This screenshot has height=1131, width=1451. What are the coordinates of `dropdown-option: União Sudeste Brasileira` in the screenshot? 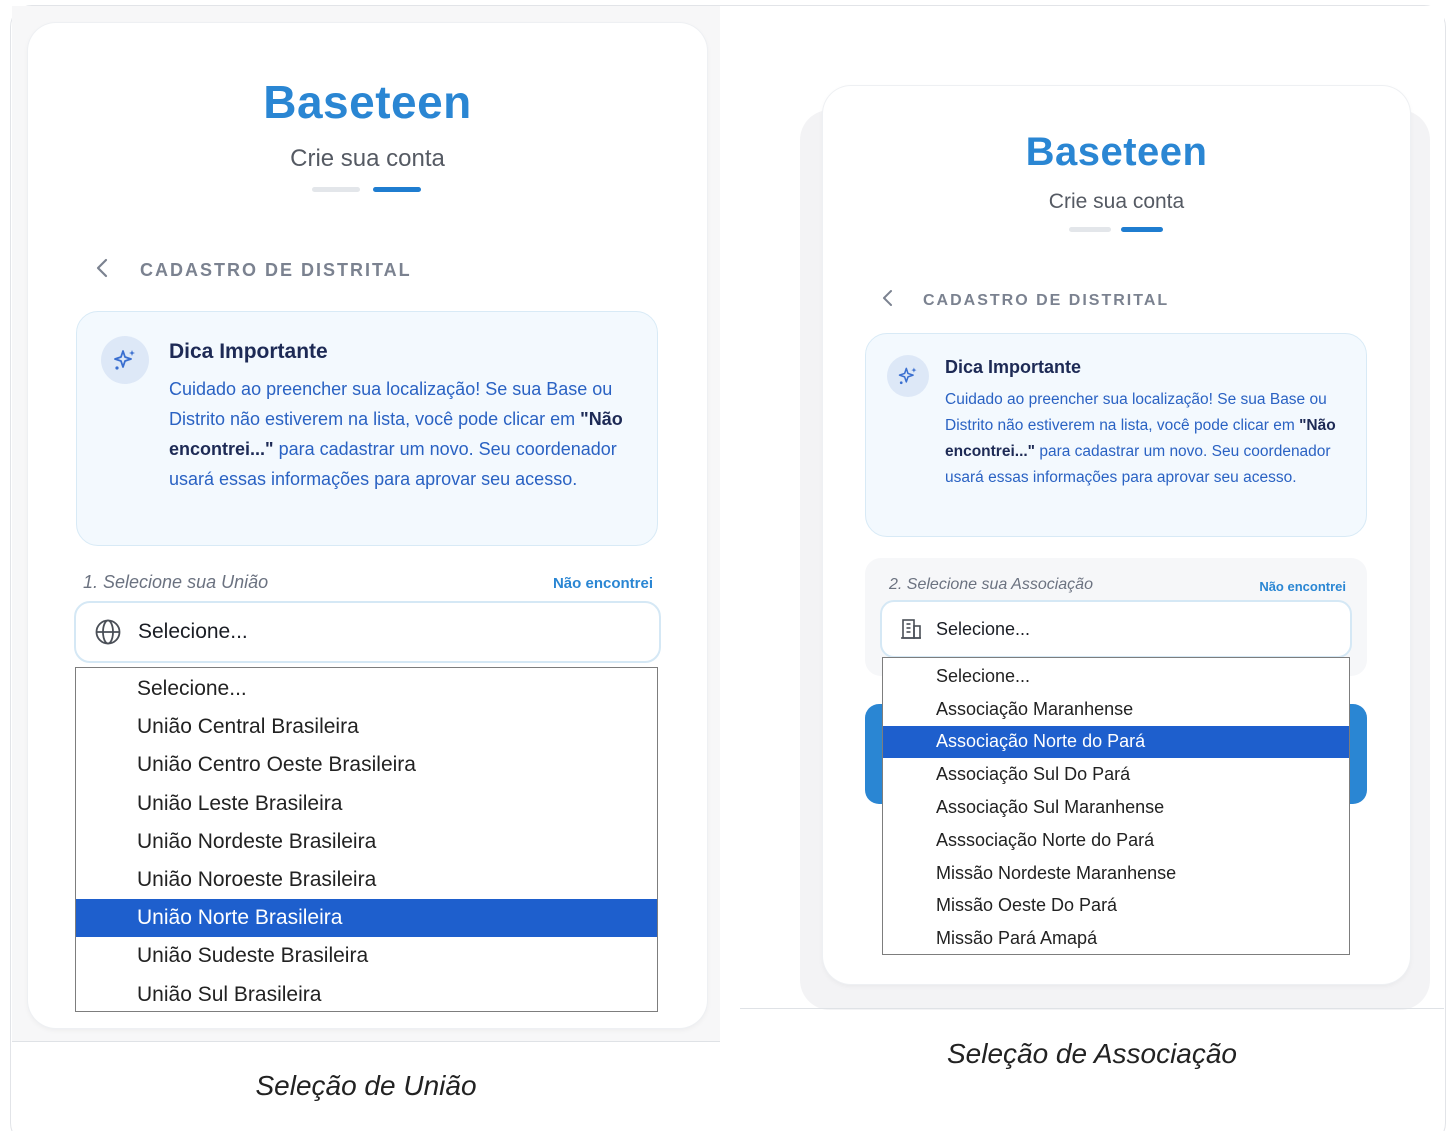 It's located at (366, 956).